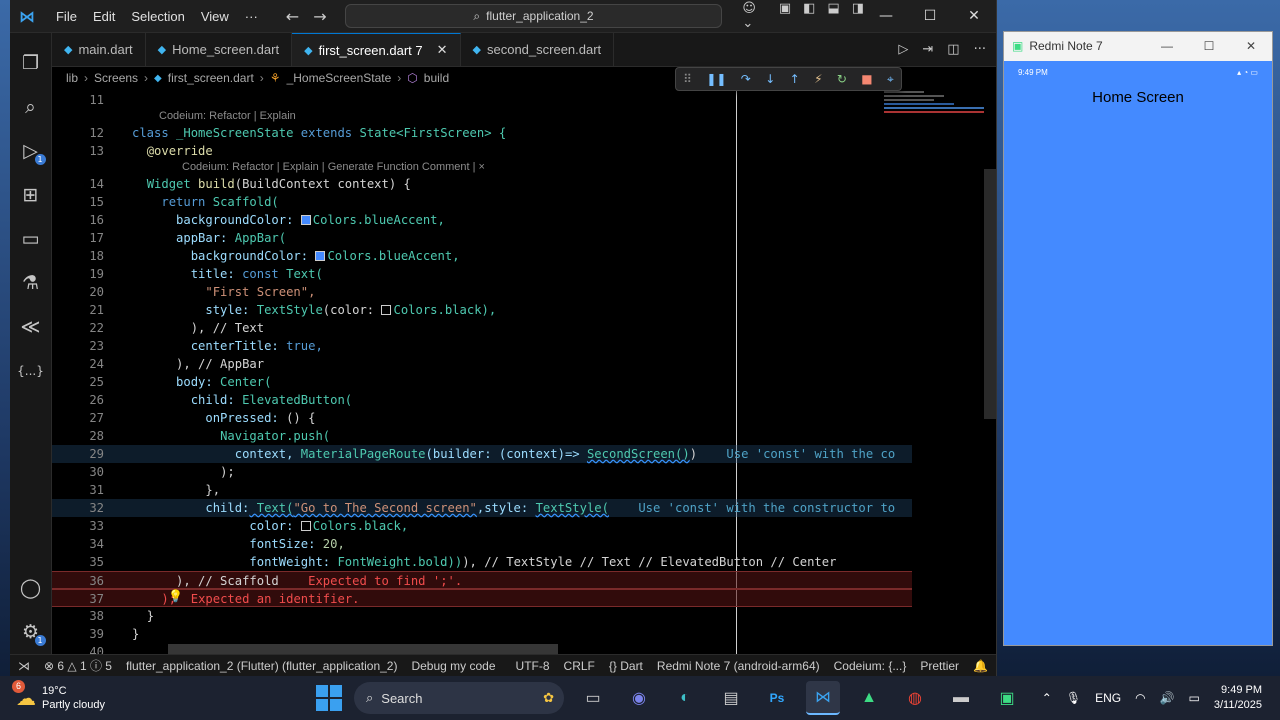  What do you see at coordinates (842, 79) in the screenshot?
I see `restart-icon: ↻` at bounding box center [842, 79].